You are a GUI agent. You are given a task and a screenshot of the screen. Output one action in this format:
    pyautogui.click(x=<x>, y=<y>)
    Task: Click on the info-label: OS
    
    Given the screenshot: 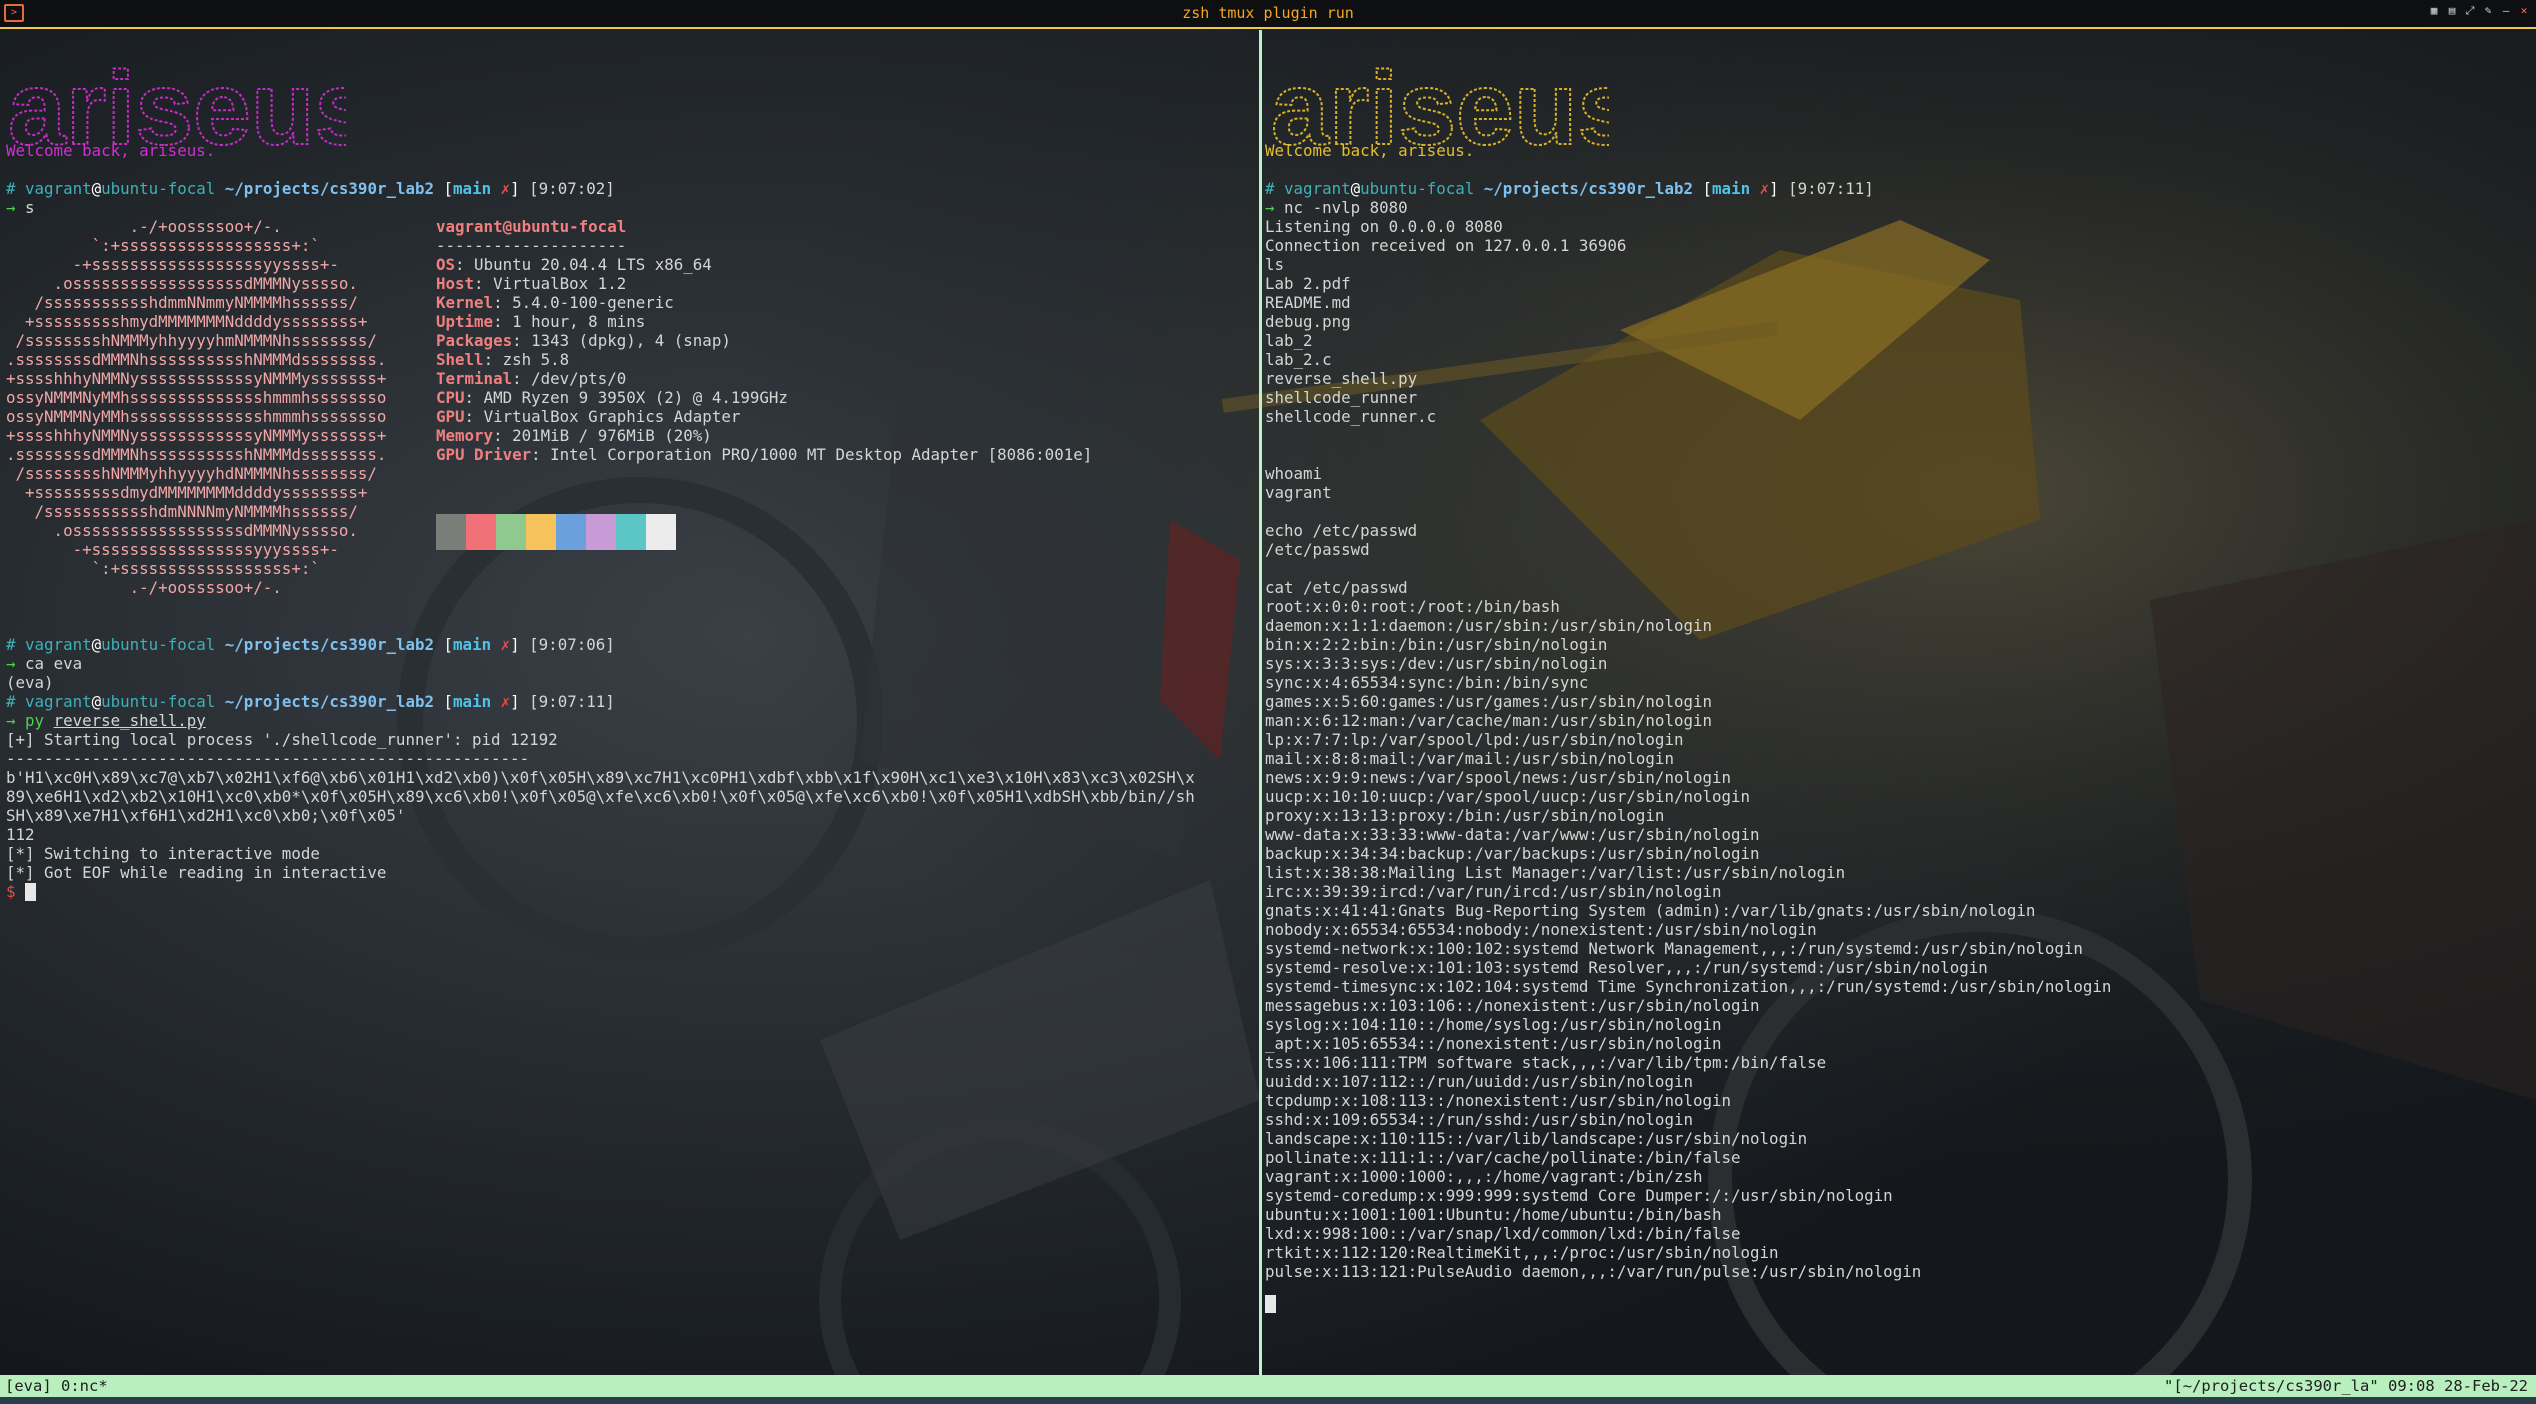 What is the action you would take?
    pyautogui.click(x=446, y=264)
    